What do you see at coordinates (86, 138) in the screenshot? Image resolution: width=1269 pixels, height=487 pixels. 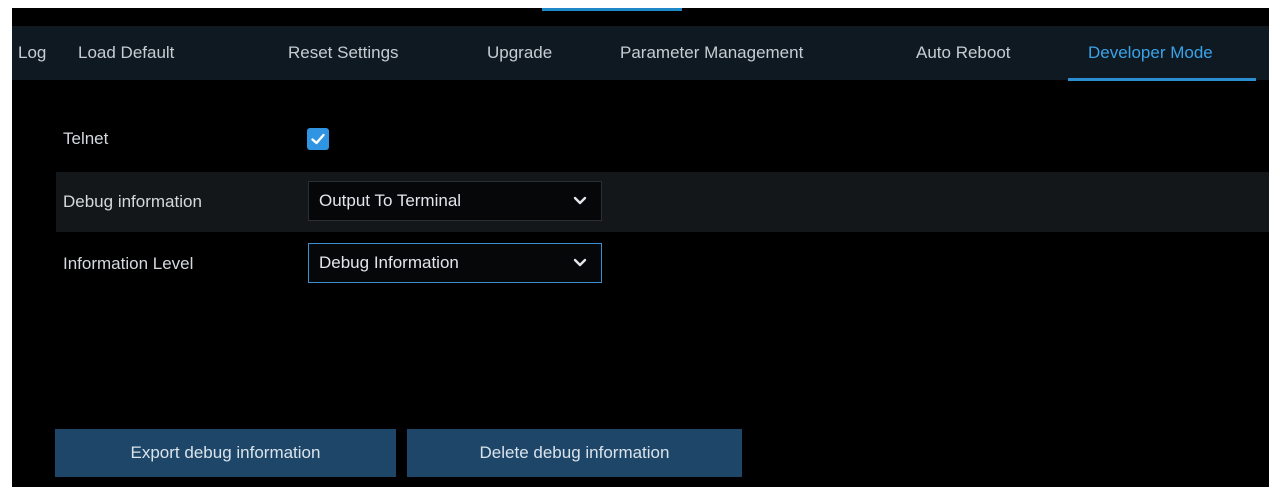 I see `telnet-label: Telnet` at bounding box center [86, 138].